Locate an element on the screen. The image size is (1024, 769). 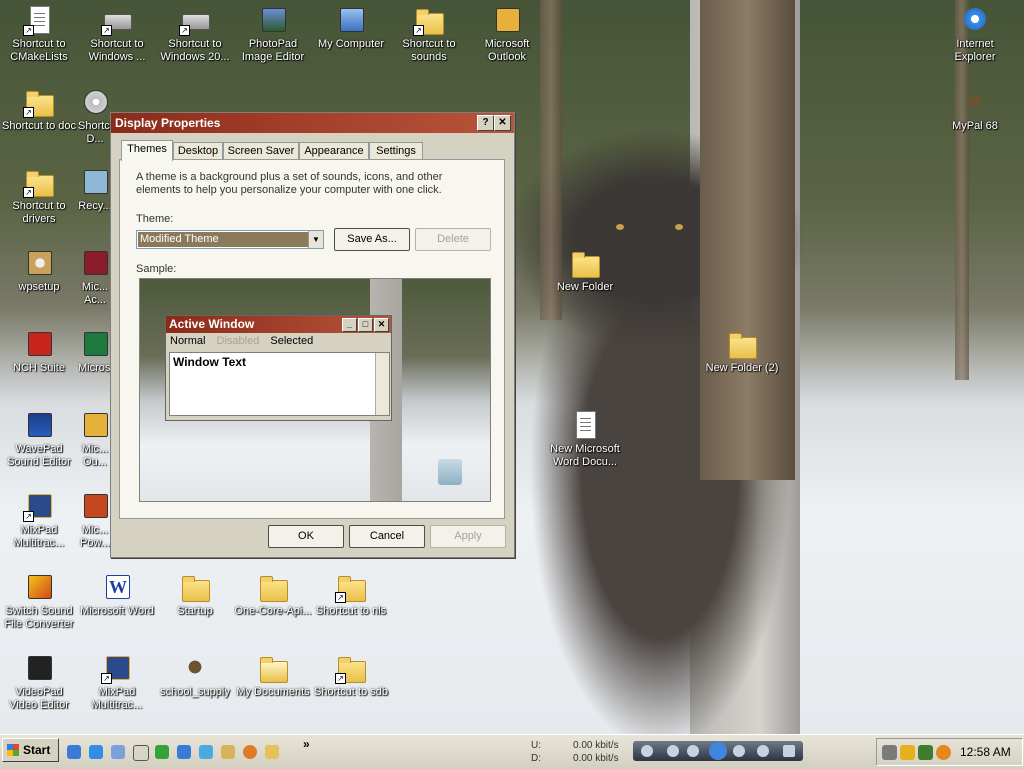
next-icon is located at coordinates (739, 751).